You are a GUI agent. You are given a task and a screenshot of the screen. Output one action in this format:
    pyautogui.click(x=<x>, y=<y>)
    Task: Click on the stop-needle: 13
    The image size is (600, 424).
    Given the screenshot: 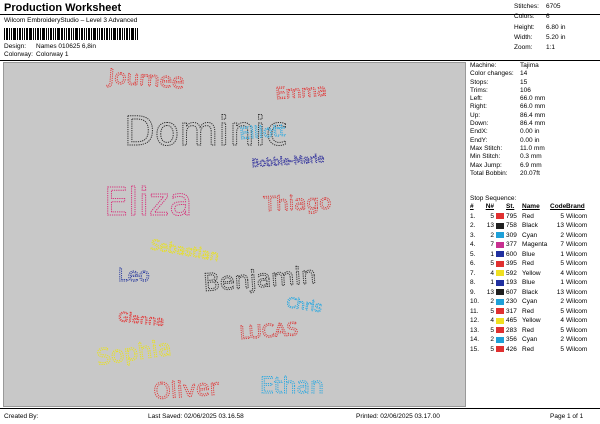 What is the action you would take?
    pyautogui.click(x=490, y=292)
    